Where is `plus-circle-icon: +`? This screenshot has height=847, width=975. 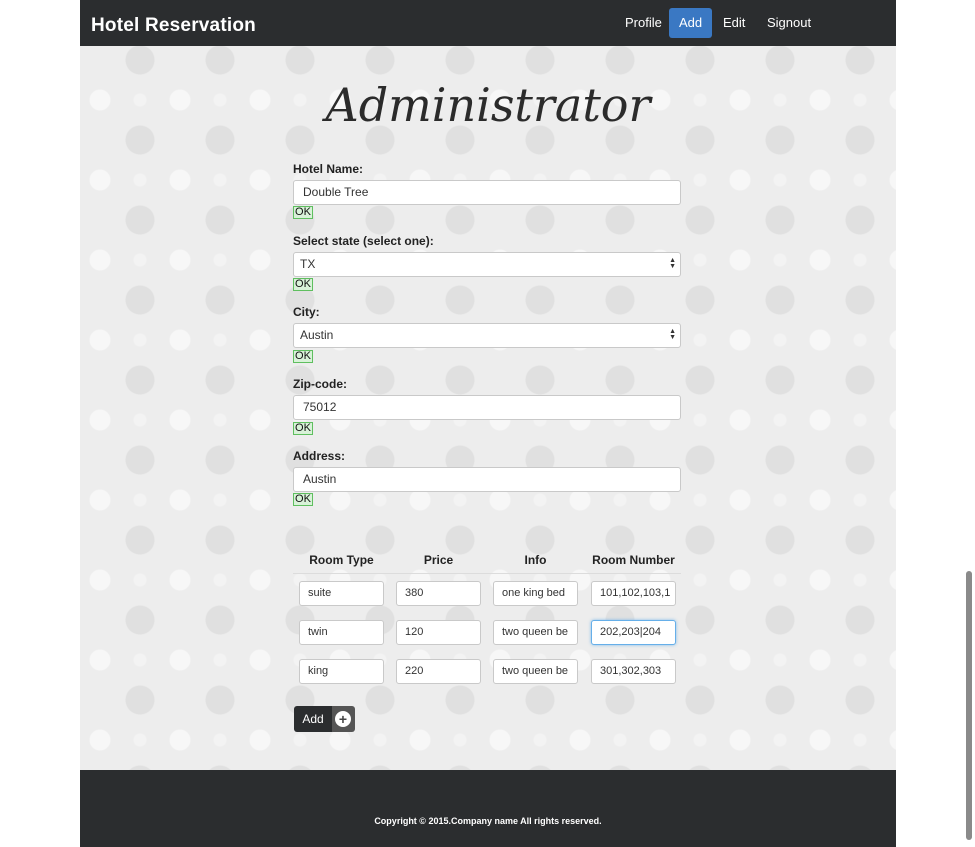 plus-circle-icon: + is located at coordinates (343, 719).